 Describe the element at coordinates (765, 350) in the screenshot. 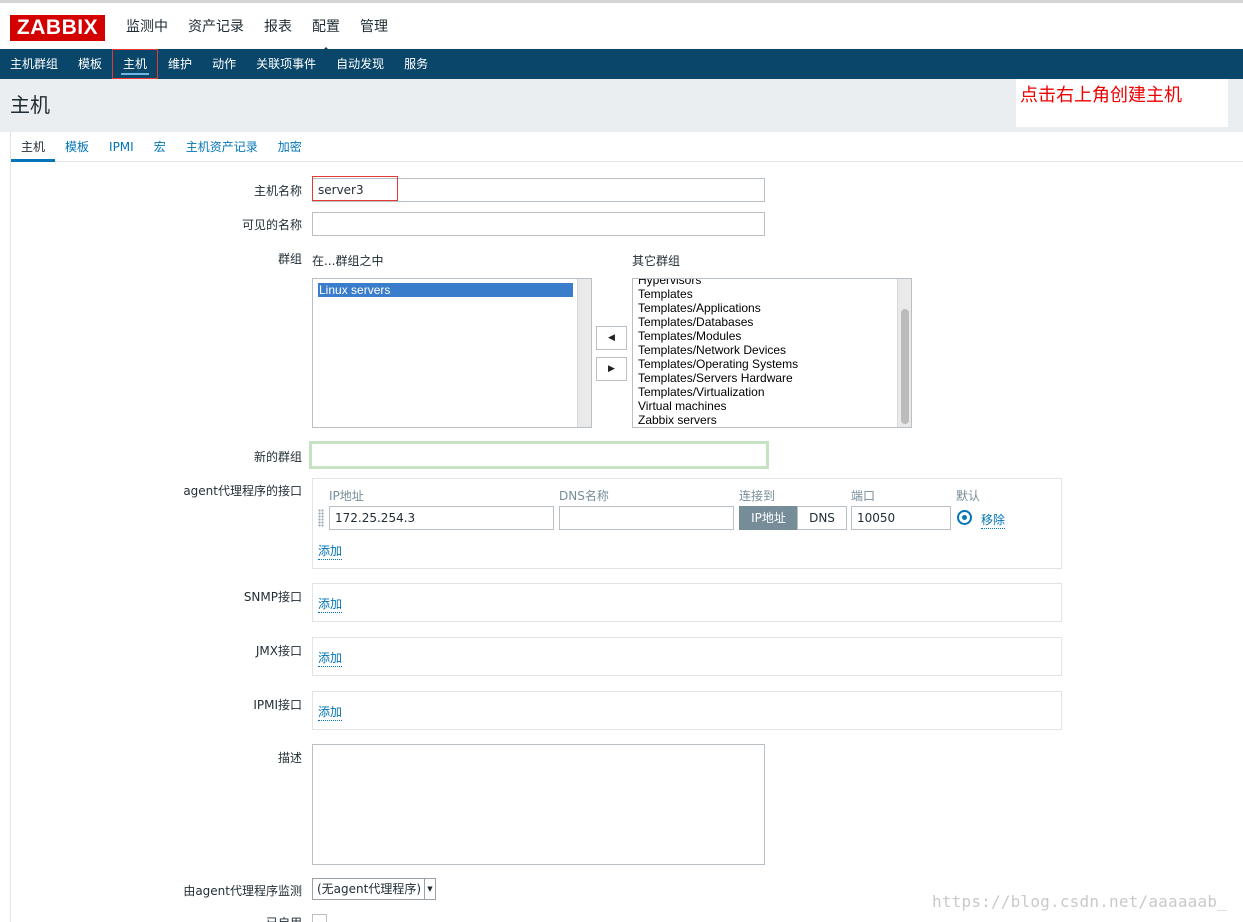

I see `list-item: Templates/Network Devices` at that location.